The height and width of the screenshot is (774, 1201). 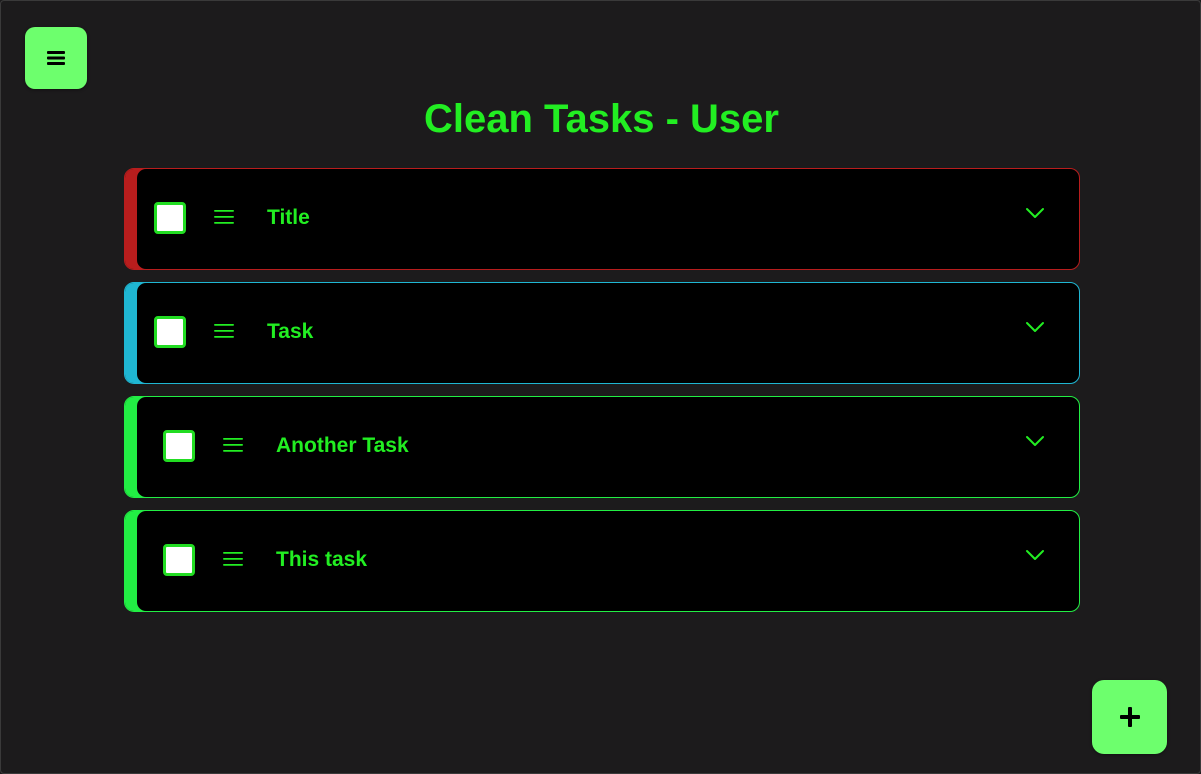 What do you see at coordinates (322, 559) in the screenshot?
I see `task-title: This task` at bounding box center [322, 559].